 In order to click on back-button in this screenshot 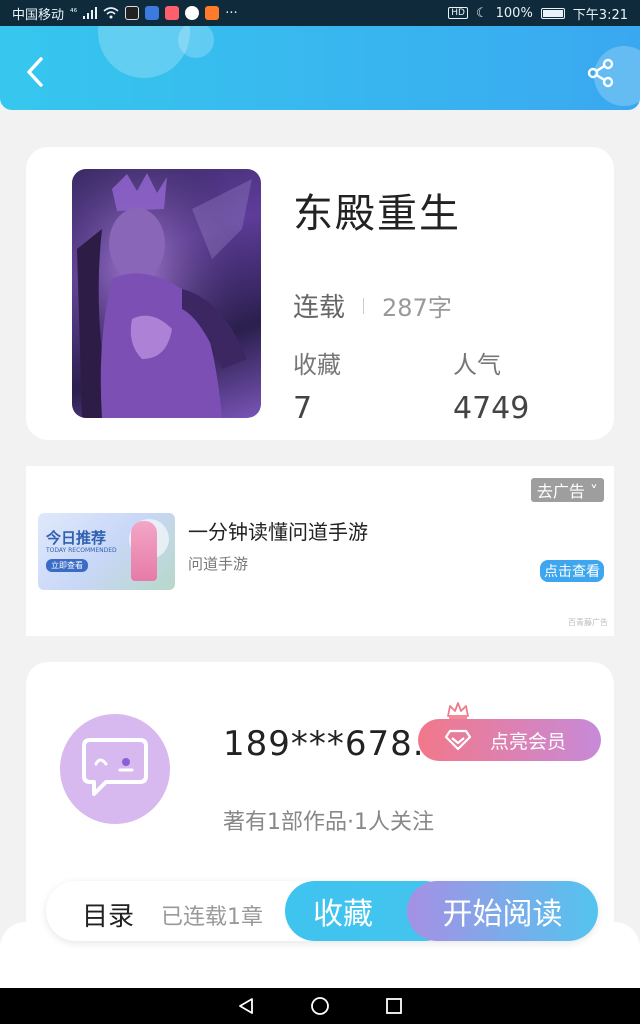, I will do `click(35, 72)`.